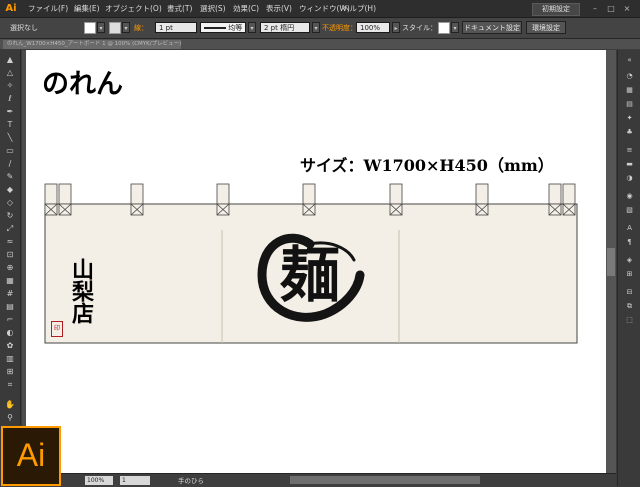 The height and width of the screenshot is (487, 640). Describe the element at coordinates (279, 9) in the screenshot. I see `menu-view: 表示(V)` at that location.